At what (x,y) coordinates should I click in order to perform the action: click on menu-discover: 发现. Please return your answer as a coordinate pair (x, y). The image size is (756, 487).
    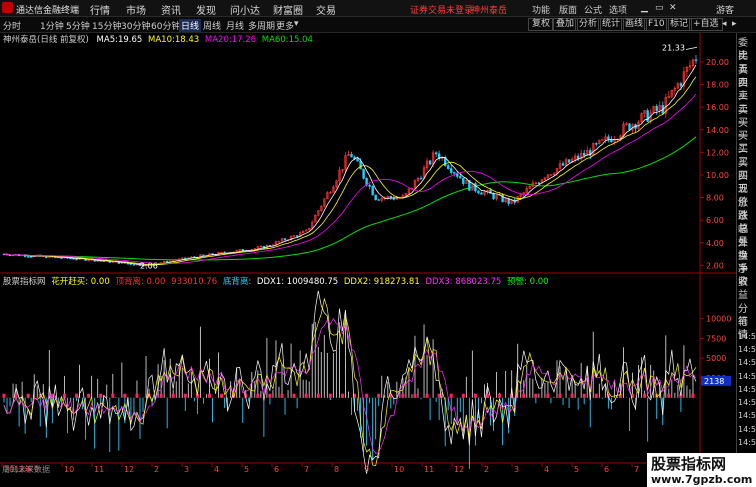
    Looking at the image, I should click on (206, 9).